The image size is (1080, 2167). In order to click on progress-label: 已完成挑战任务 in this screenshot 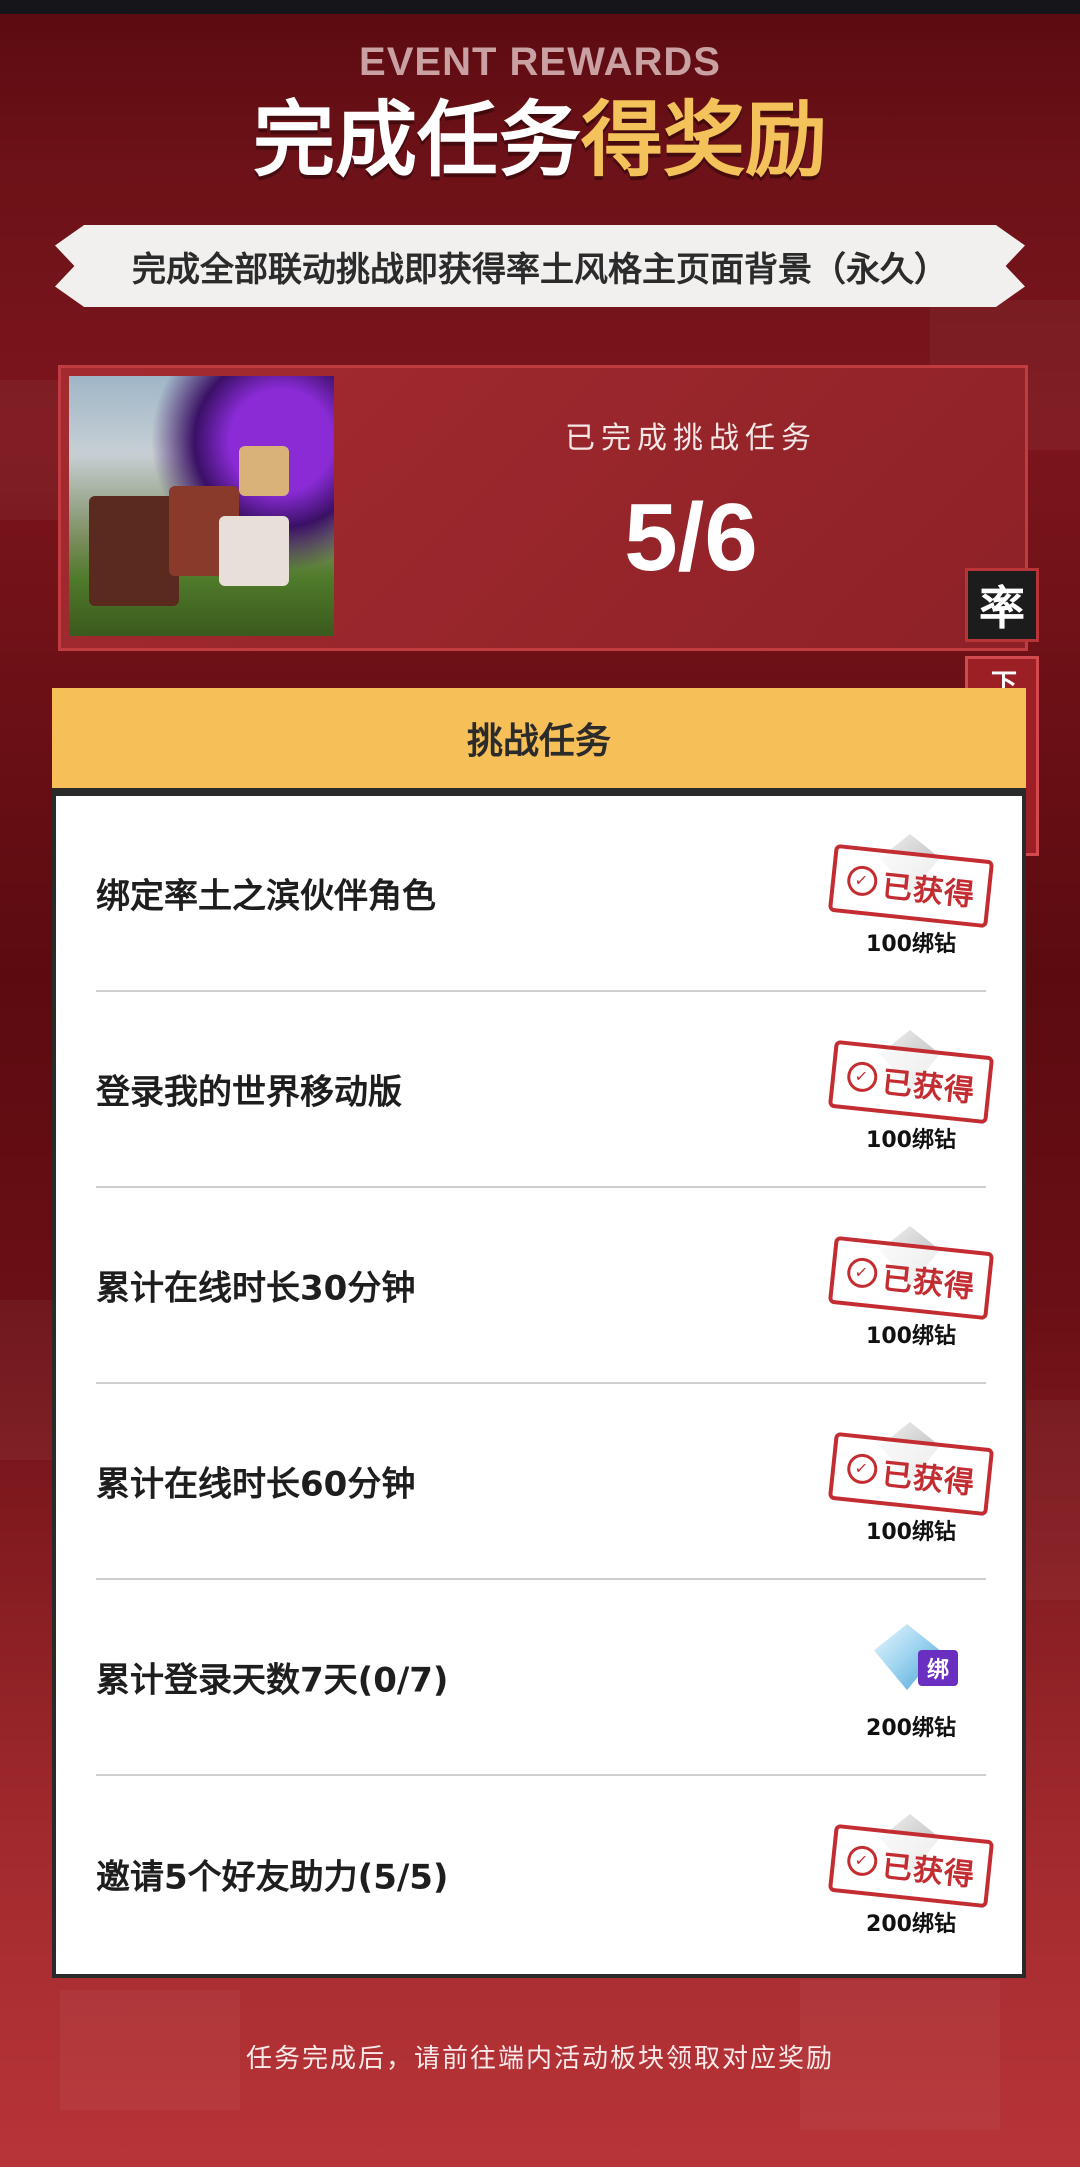, I will do `click(691, 438)`.